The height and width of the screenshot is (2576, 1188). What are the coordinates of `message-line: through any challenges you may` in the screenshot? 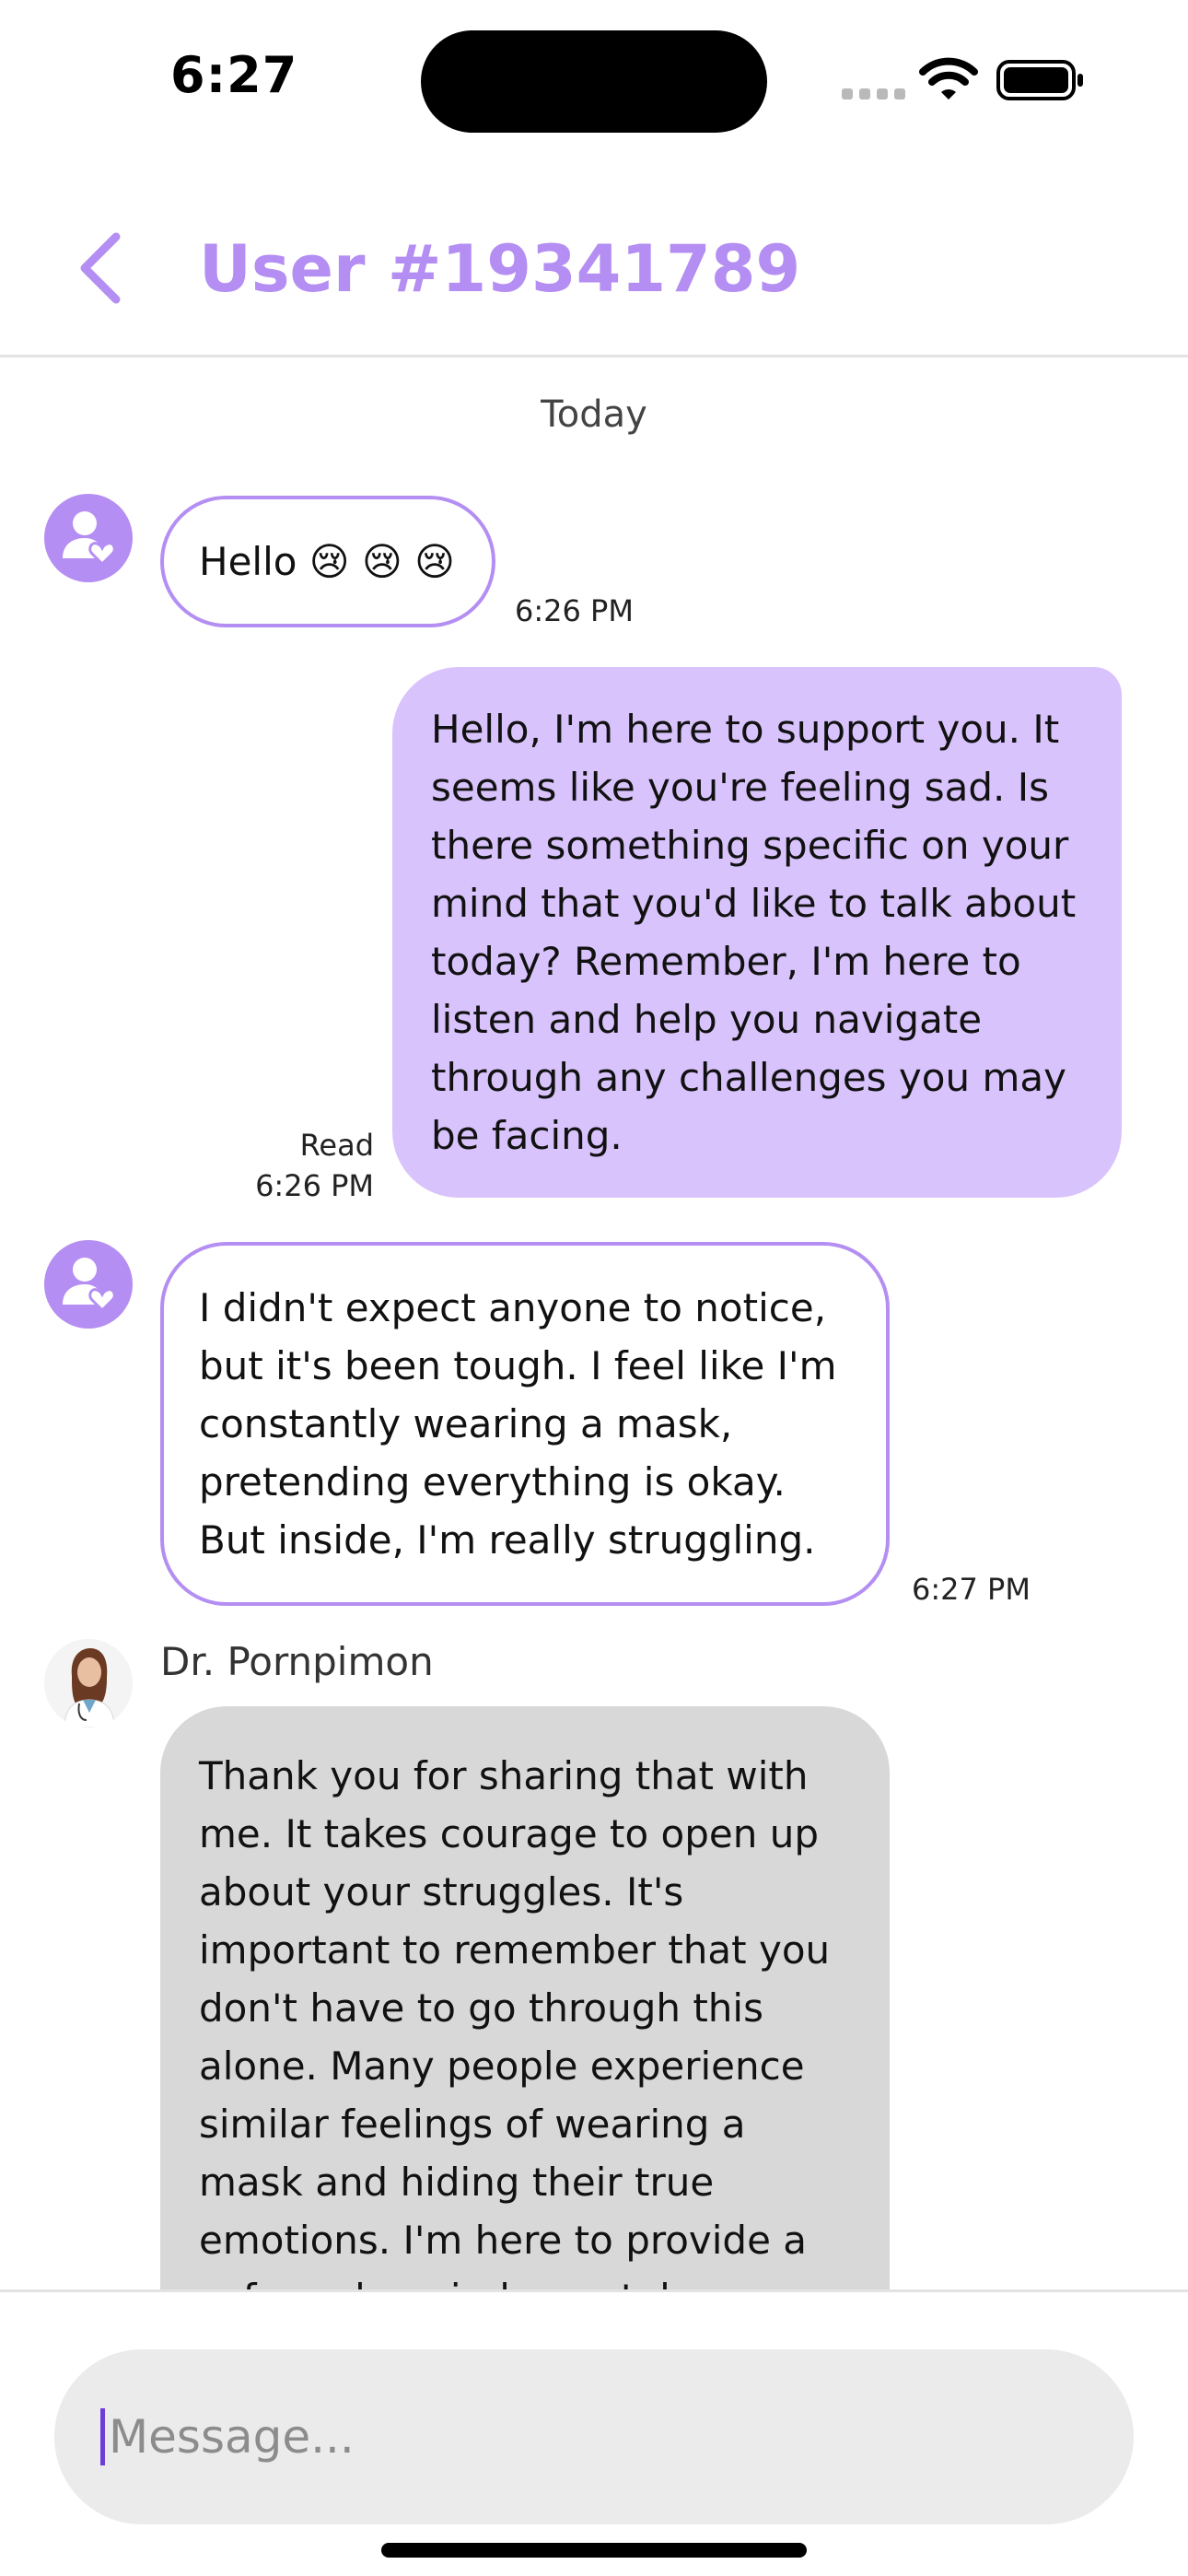 It's located at (748, 1077).